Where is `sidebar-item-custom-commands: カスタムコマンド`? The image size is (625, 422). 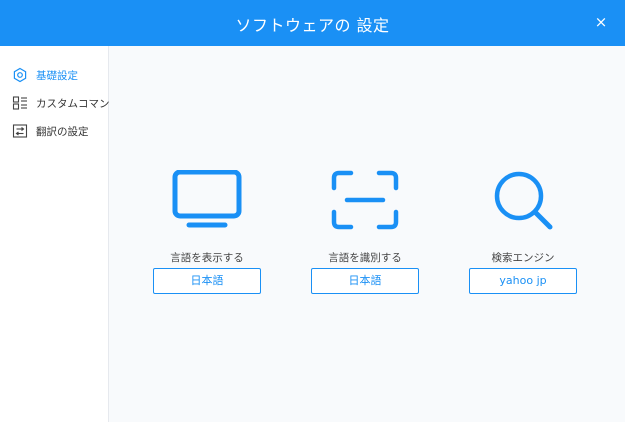 sidebar-item-custom-commands: カスタムコマンド is located at coordinates (66, 103).